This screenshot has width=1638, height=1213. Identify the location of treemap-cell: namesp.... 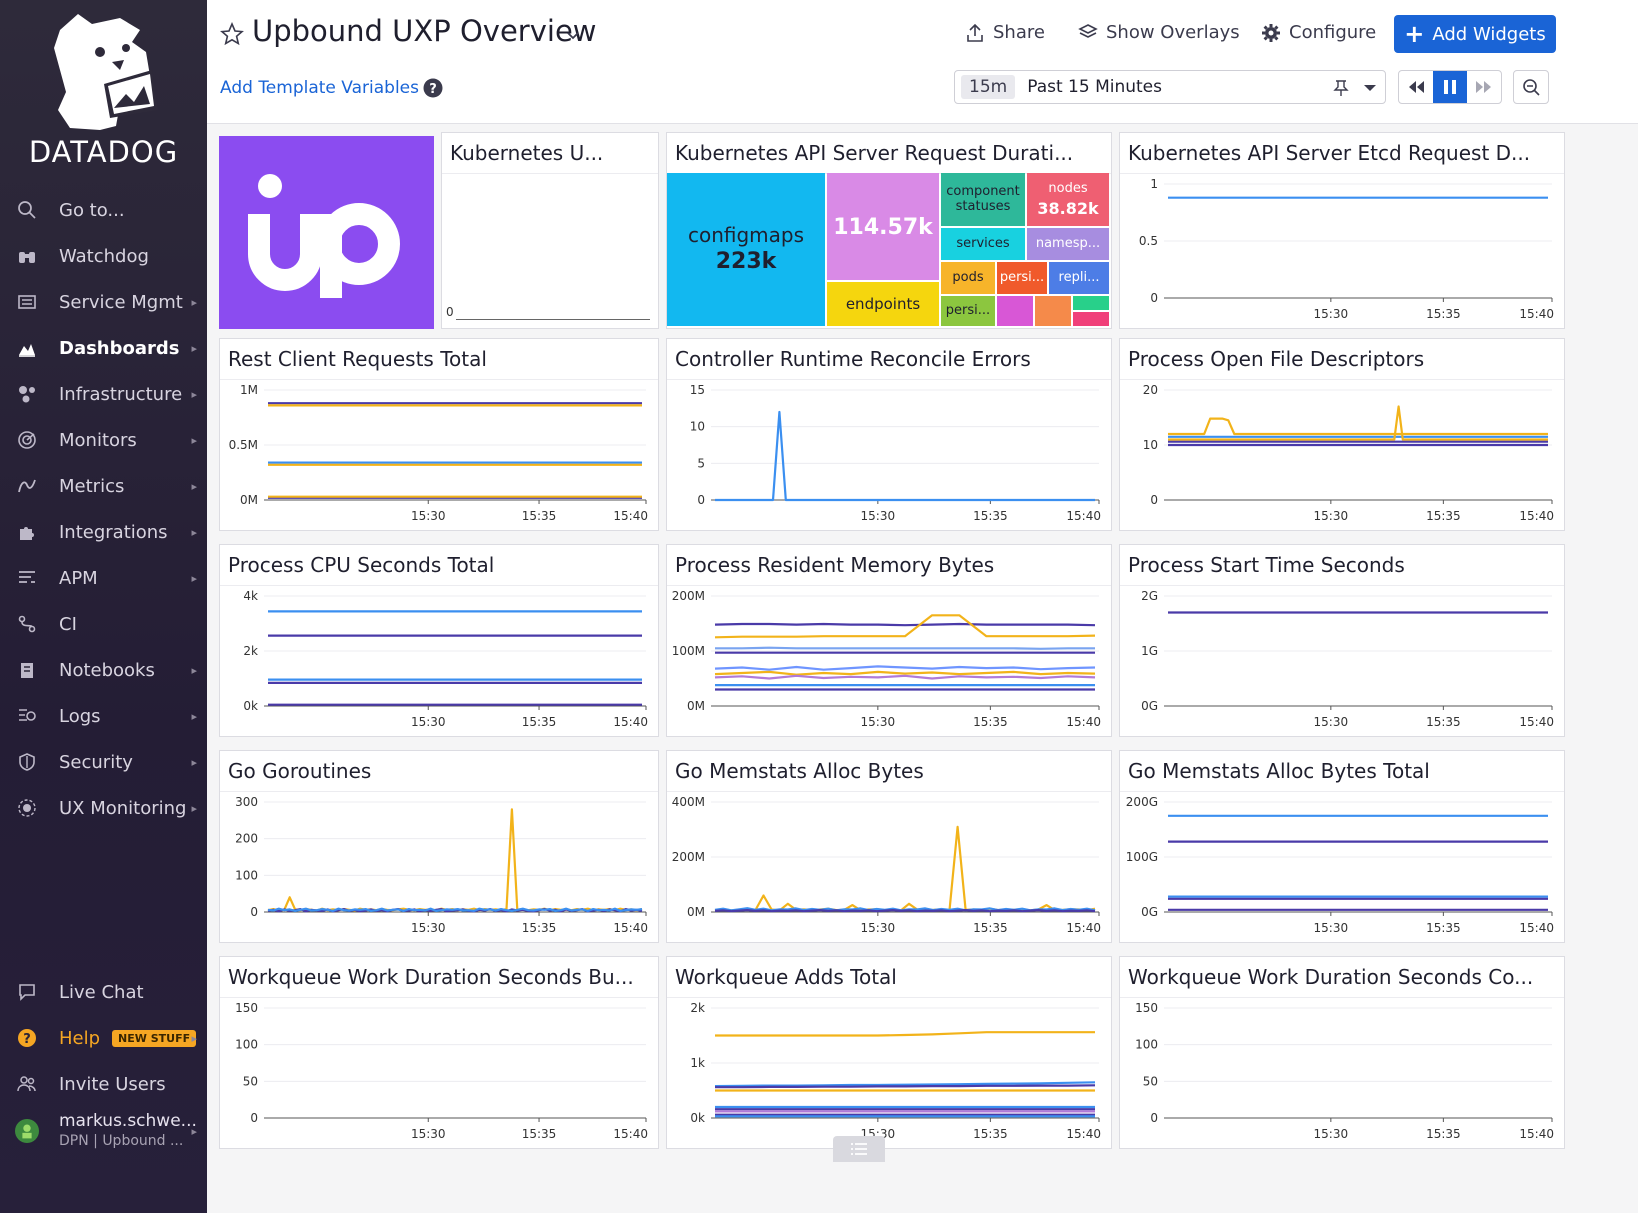
(1068, 244).